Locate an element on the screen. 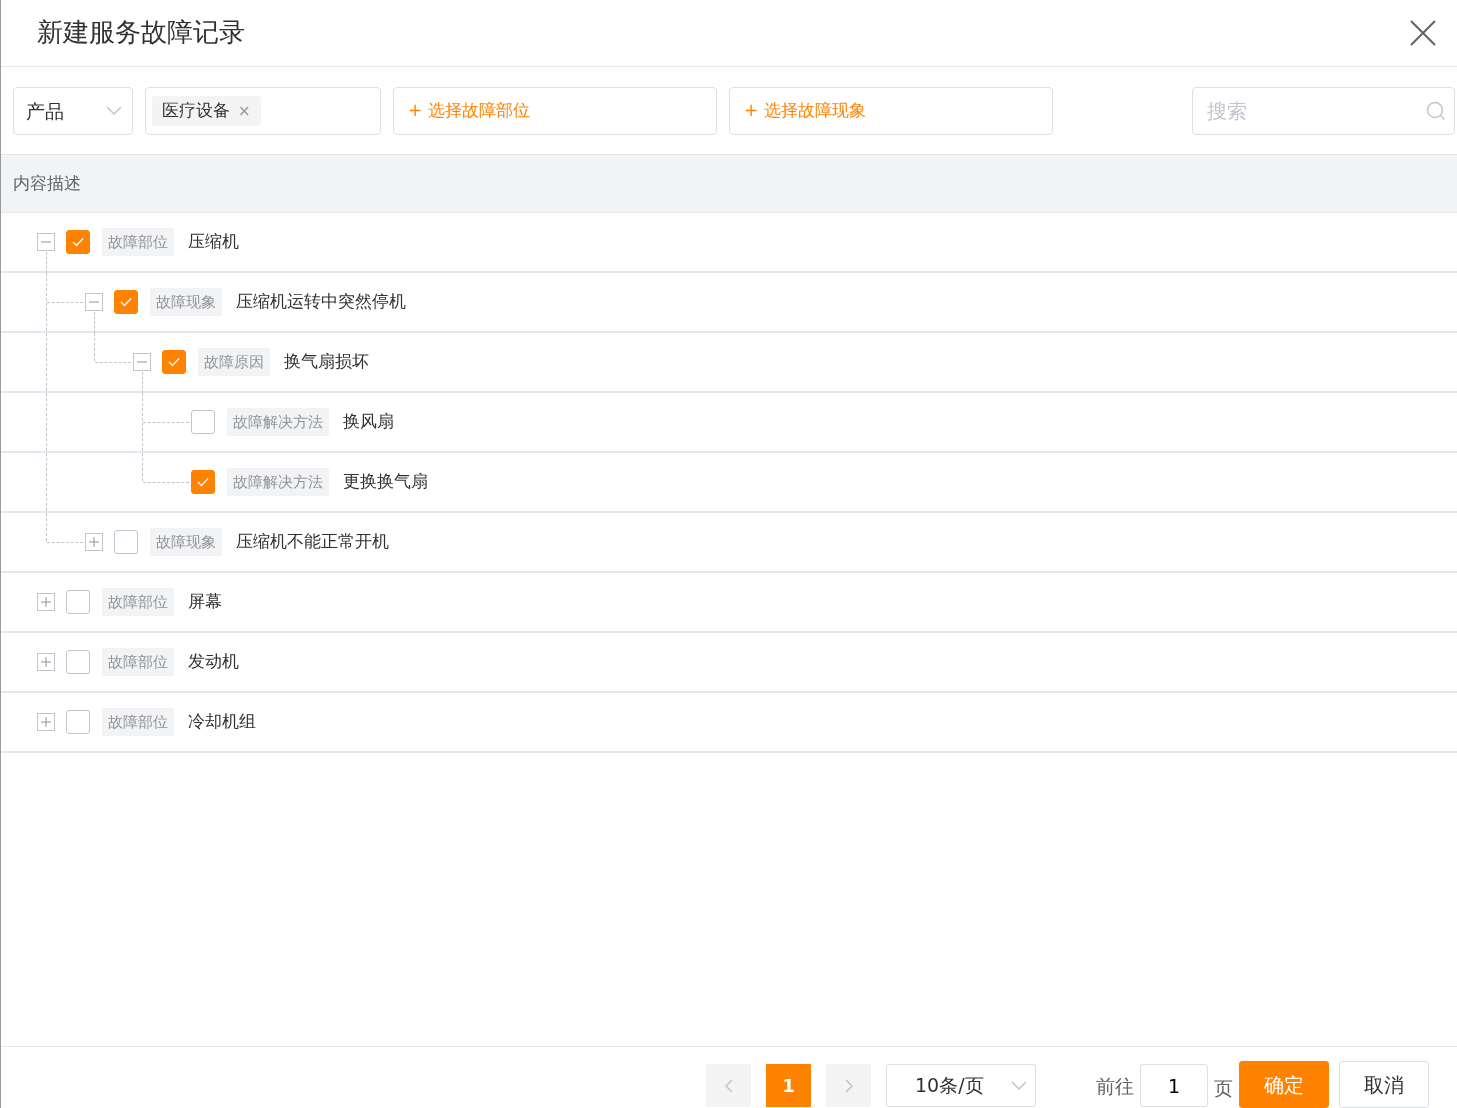 The image size is (1457, 1108). page-size-value: 10条/页 is located at coordinates (949, 1086).